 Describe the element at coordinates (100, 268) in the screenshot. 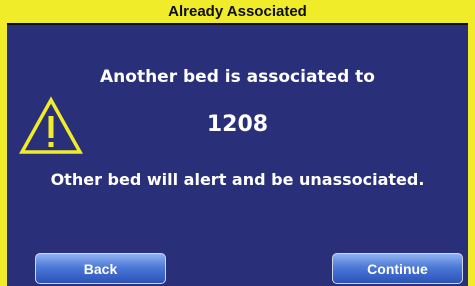

I see `back-button: Back` at that location.